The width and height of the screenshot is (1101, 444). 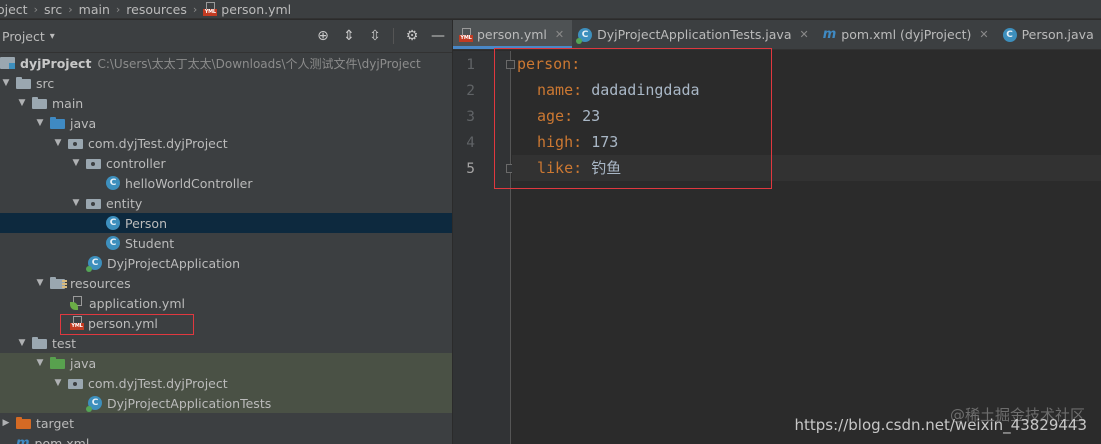 What do you see at coordinates (393, 36) in the screenshot?
I see `toolbar-divider` at bounding box center [393, 36].